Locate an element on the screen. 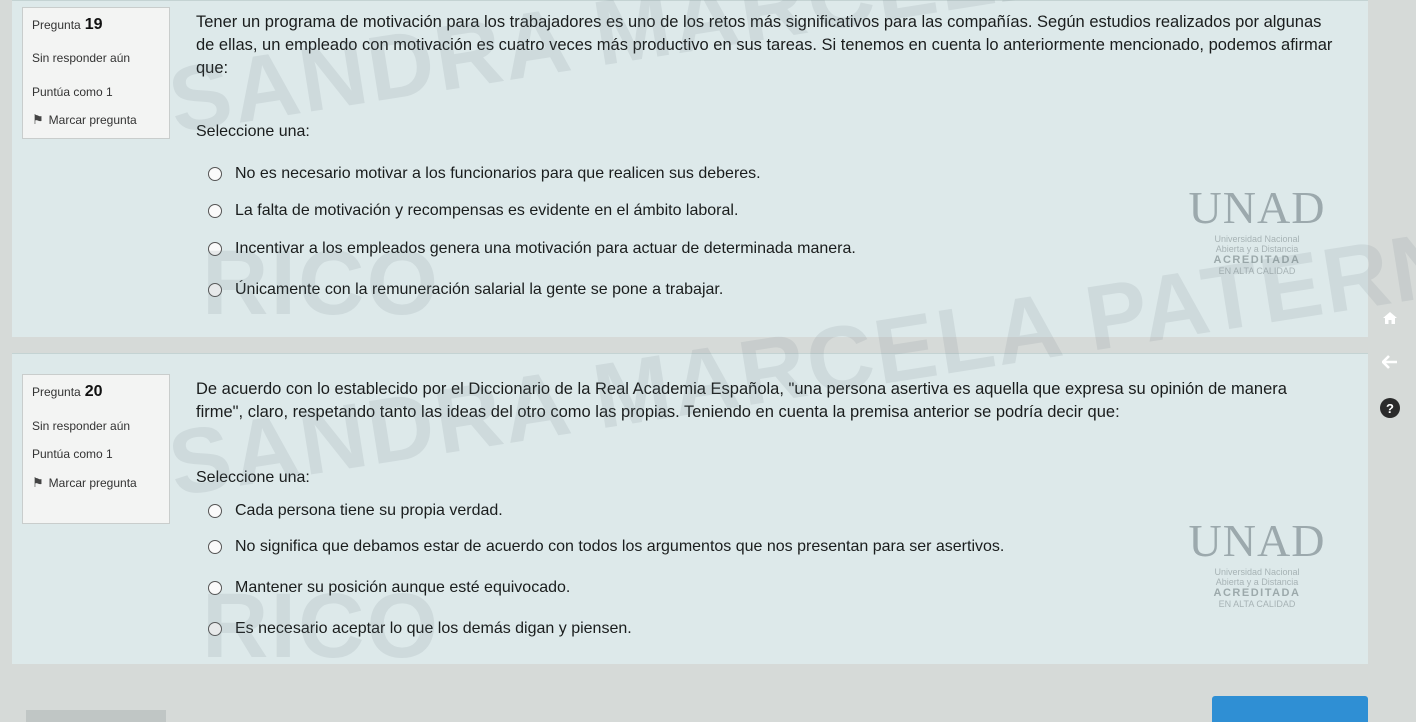  footer-strip is located at coordinates (96, 716).